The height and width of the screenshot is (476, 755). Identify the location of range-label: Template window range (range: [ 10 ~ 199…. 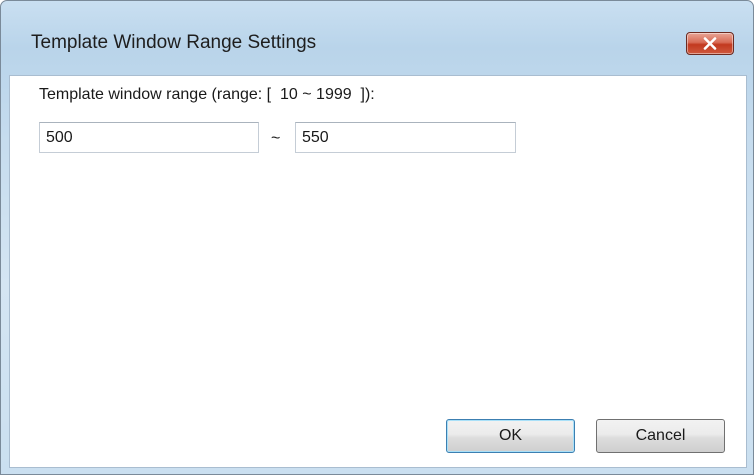
(207, 94).